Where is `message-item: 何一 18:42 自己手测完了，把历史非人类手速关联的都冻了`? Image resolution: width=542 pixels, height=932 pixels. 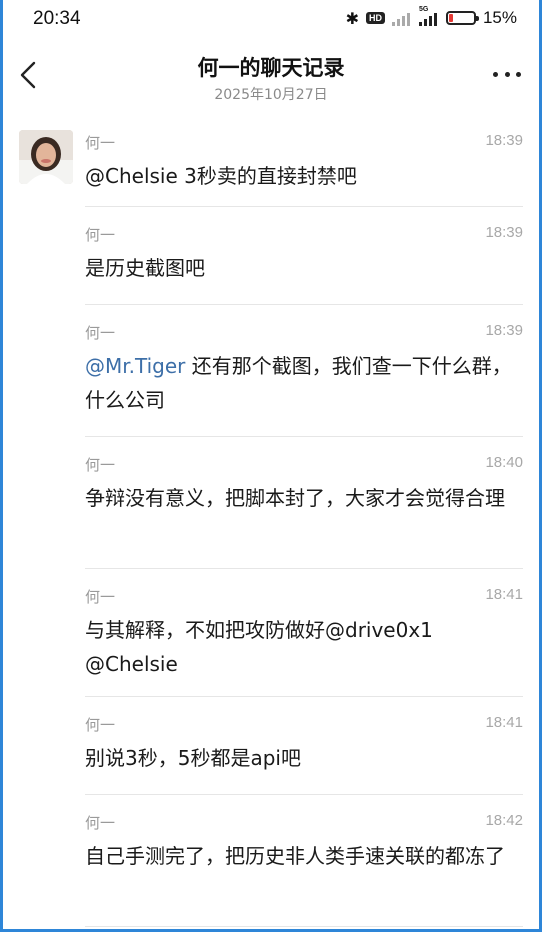 message-item: 何一 18:42 自己手测完了，把历史非人类手速关联的都冻了 is located at coordinates (304, 860).